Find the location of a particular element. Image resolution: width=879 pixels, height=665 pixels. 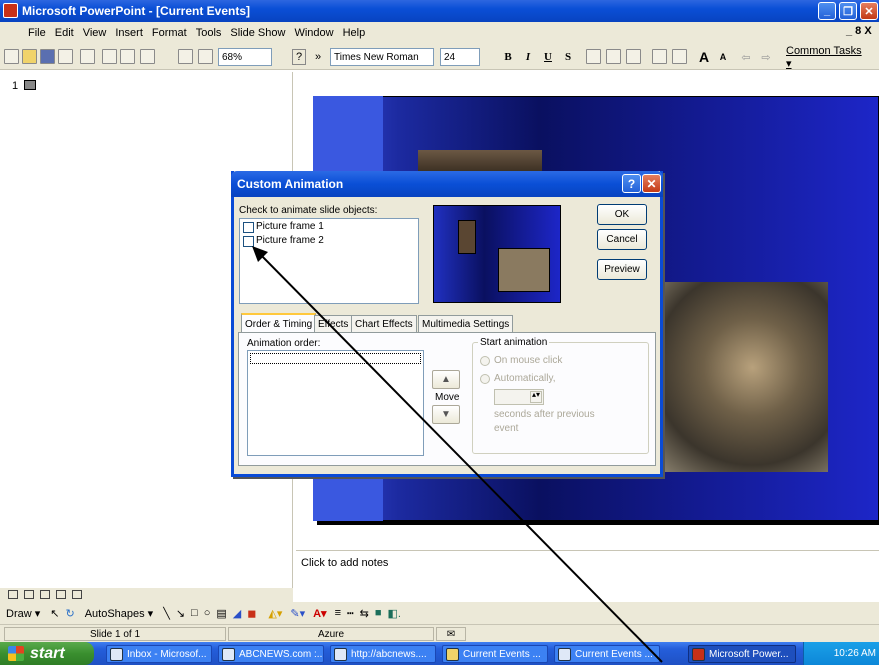

line-style-icon: ≡ is located at coordinates (338, 613).